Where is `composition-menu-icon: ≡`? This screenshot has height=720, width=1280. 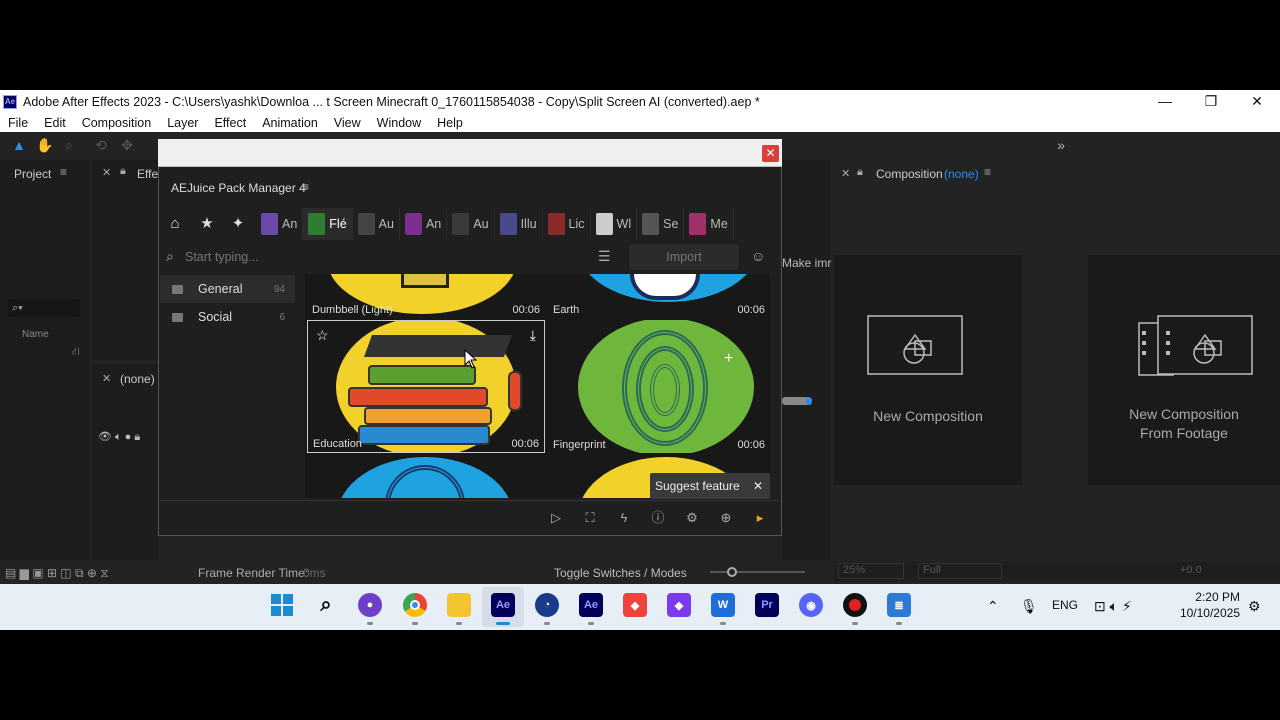 composition-menu-icon: ≡ is located at coordinates (987, 172).